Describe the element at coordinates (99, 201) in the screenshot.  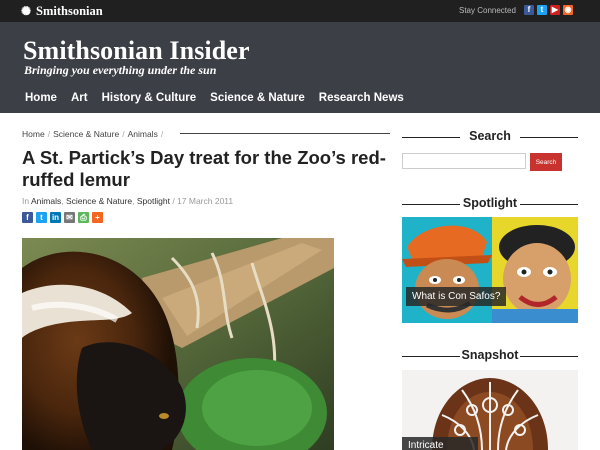
I see `category-science-nature: Science & Nature` at that location.